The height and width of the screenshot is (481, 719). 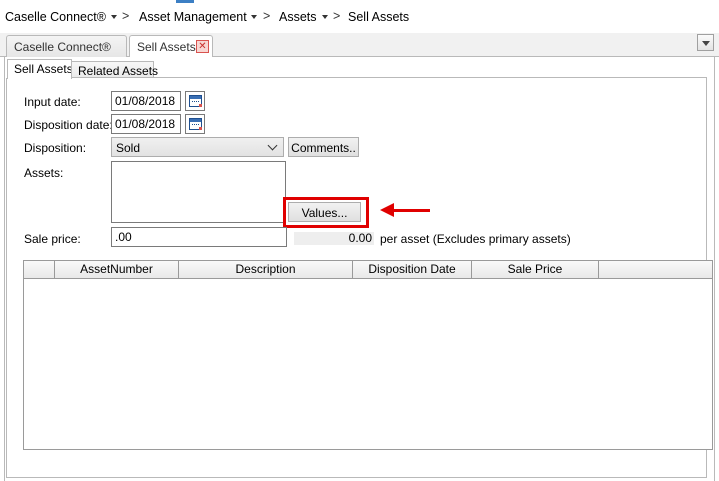 I want to click on values-highlight-box, so click(x=326, y=212).